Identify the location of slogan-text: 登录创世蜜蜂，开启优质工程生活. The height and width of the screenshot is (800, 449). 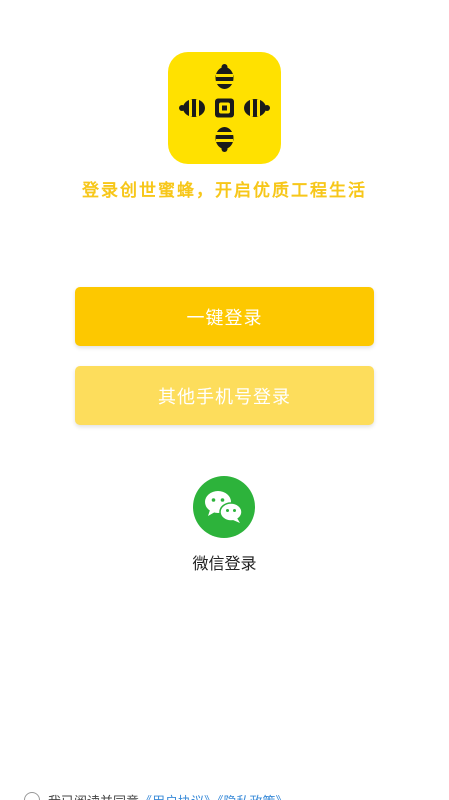
(224, 191).